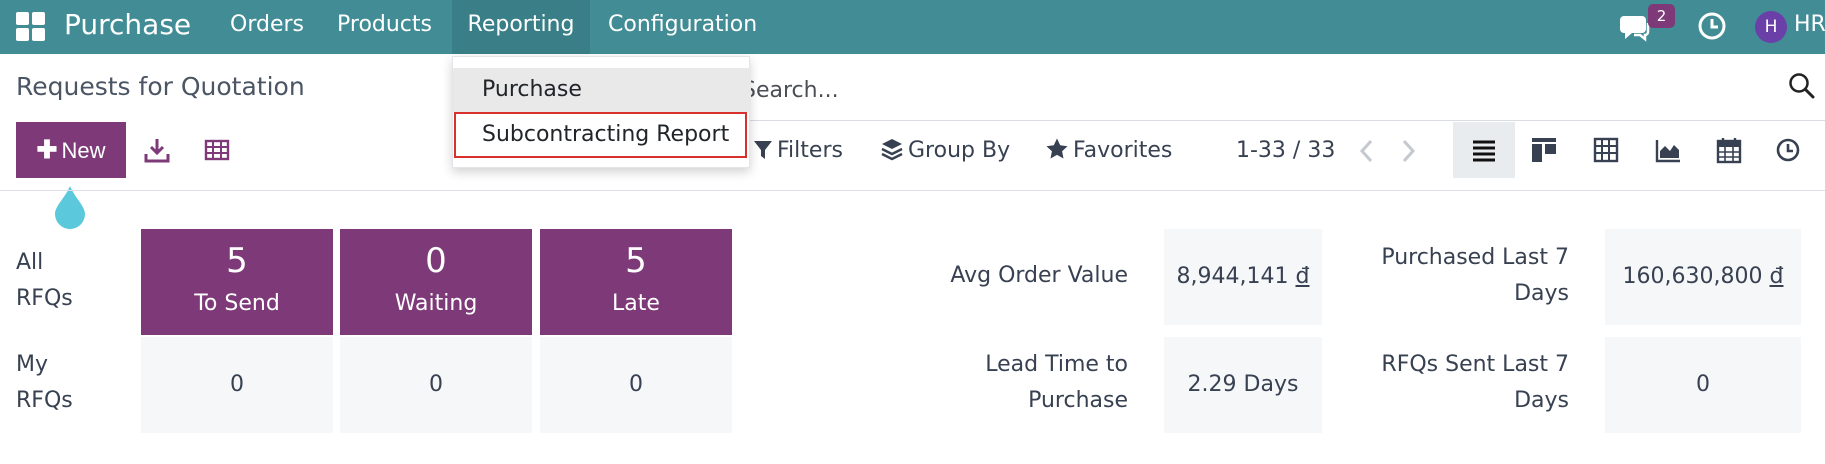 This screenshot has width=1825, height=464. What do you see at coordinates (267, 27) in the screenshot?
I see `menu-orders: Orders` at bounding box center [267, 27].